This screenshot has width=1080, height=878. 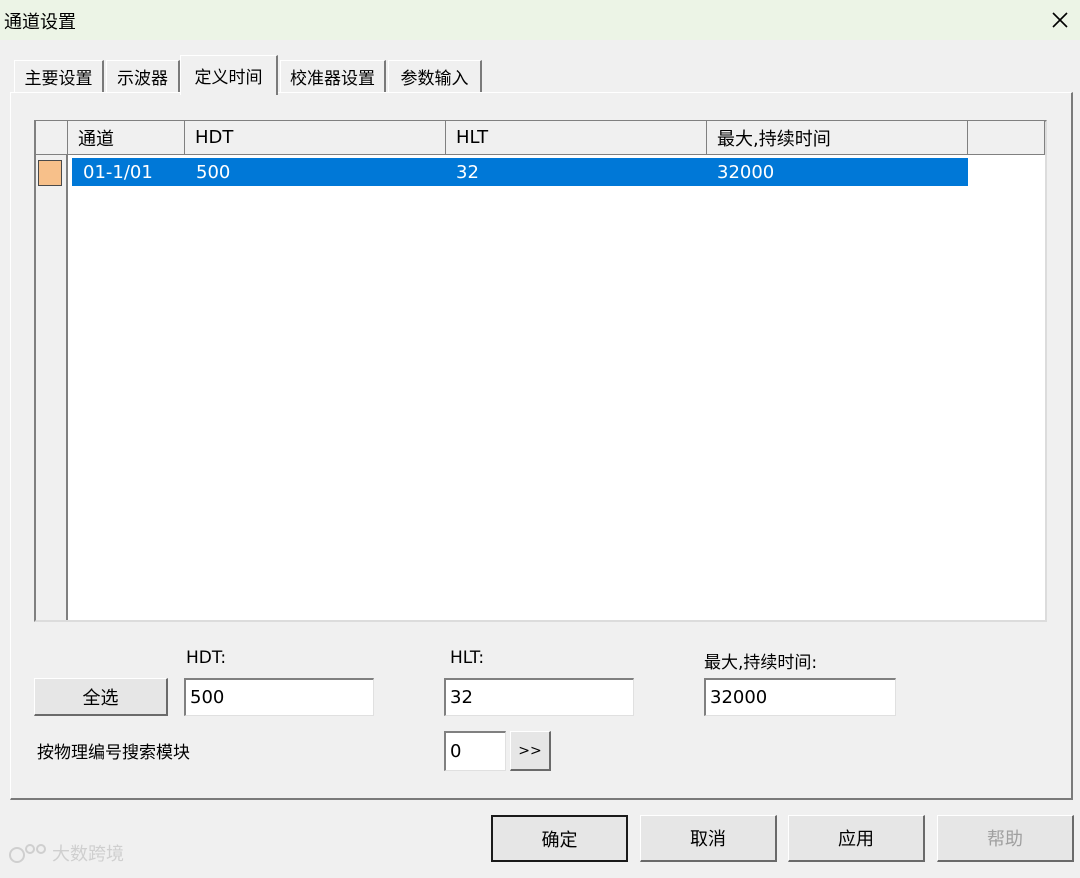 What do you see at coordinates (58, 79) in the screenshot?
I see `tab-label: 主要设置` at bounding box center [58, 79].